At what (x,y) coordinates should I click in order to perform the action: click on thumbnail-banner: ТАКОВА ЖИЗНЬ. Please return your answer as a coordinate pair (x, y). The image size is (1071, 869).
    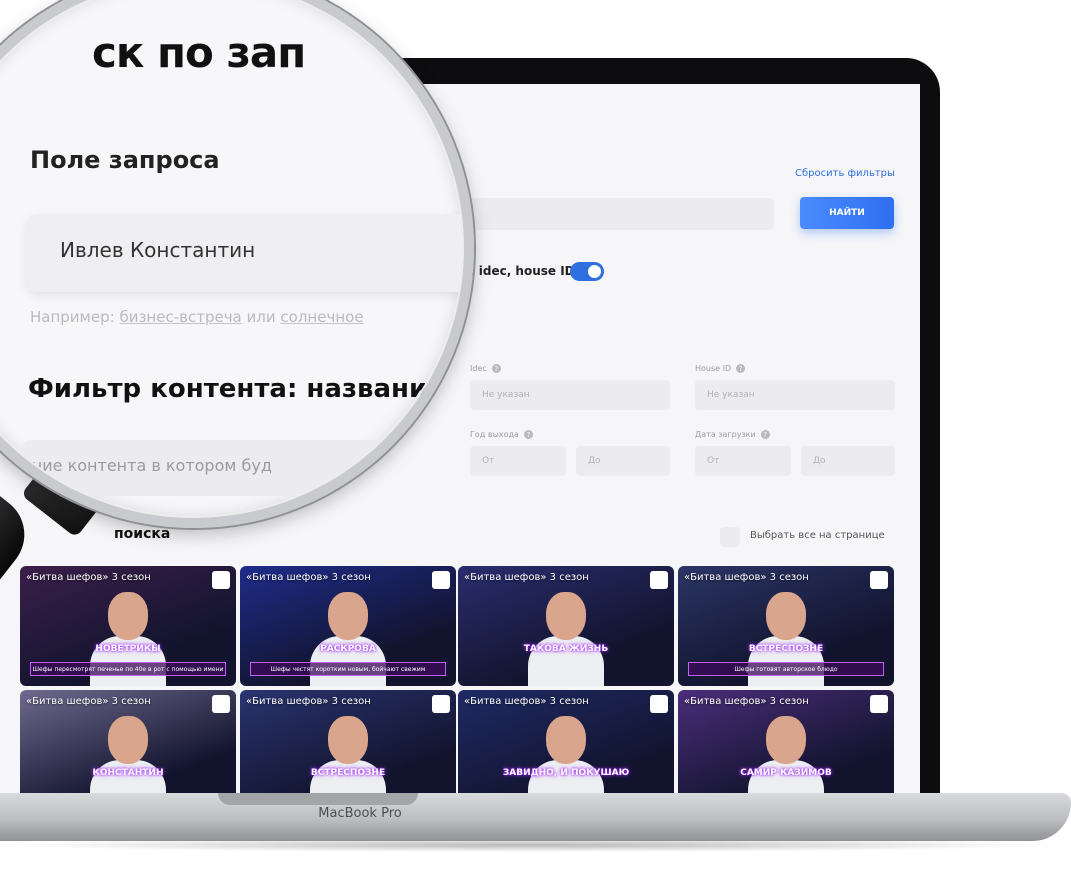
    Looking at the image, I should click on (566, 649).